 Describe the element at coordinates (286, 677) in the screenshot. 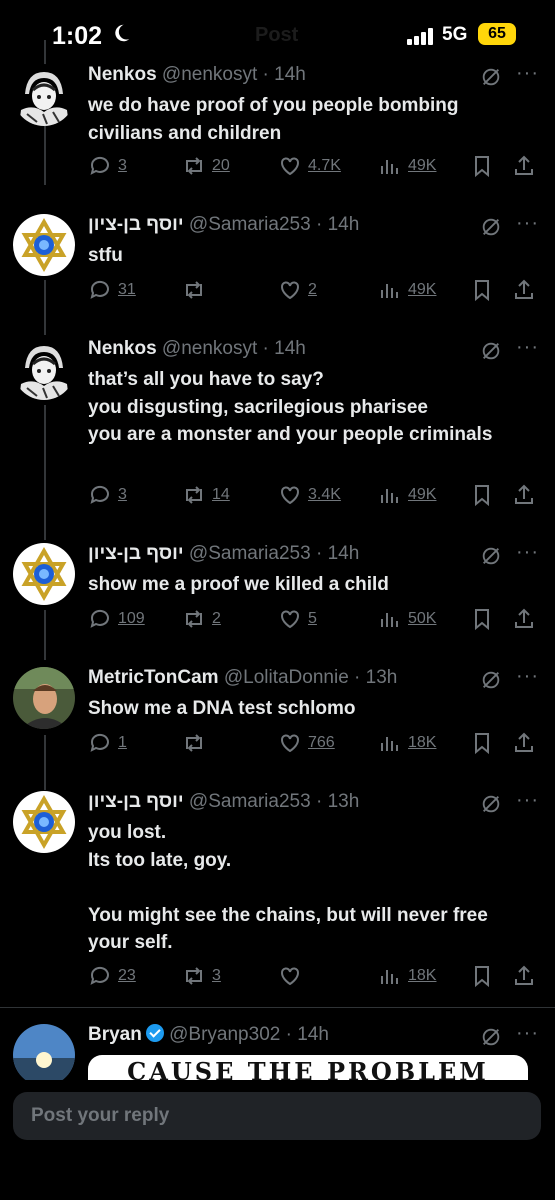

I see `handle: @LolitaDonnie` at that location.